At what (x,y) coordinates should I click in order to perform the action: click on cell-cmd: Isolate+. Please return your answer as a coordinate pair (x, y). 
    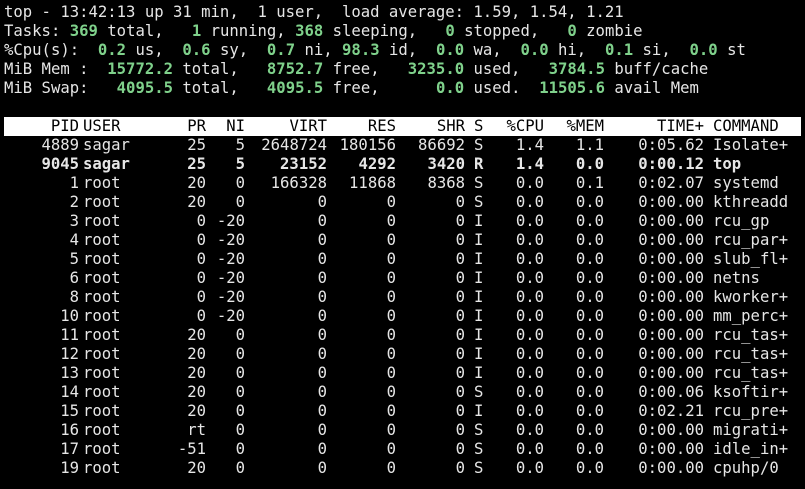
    Looking at the image, I should click on (751, 145).